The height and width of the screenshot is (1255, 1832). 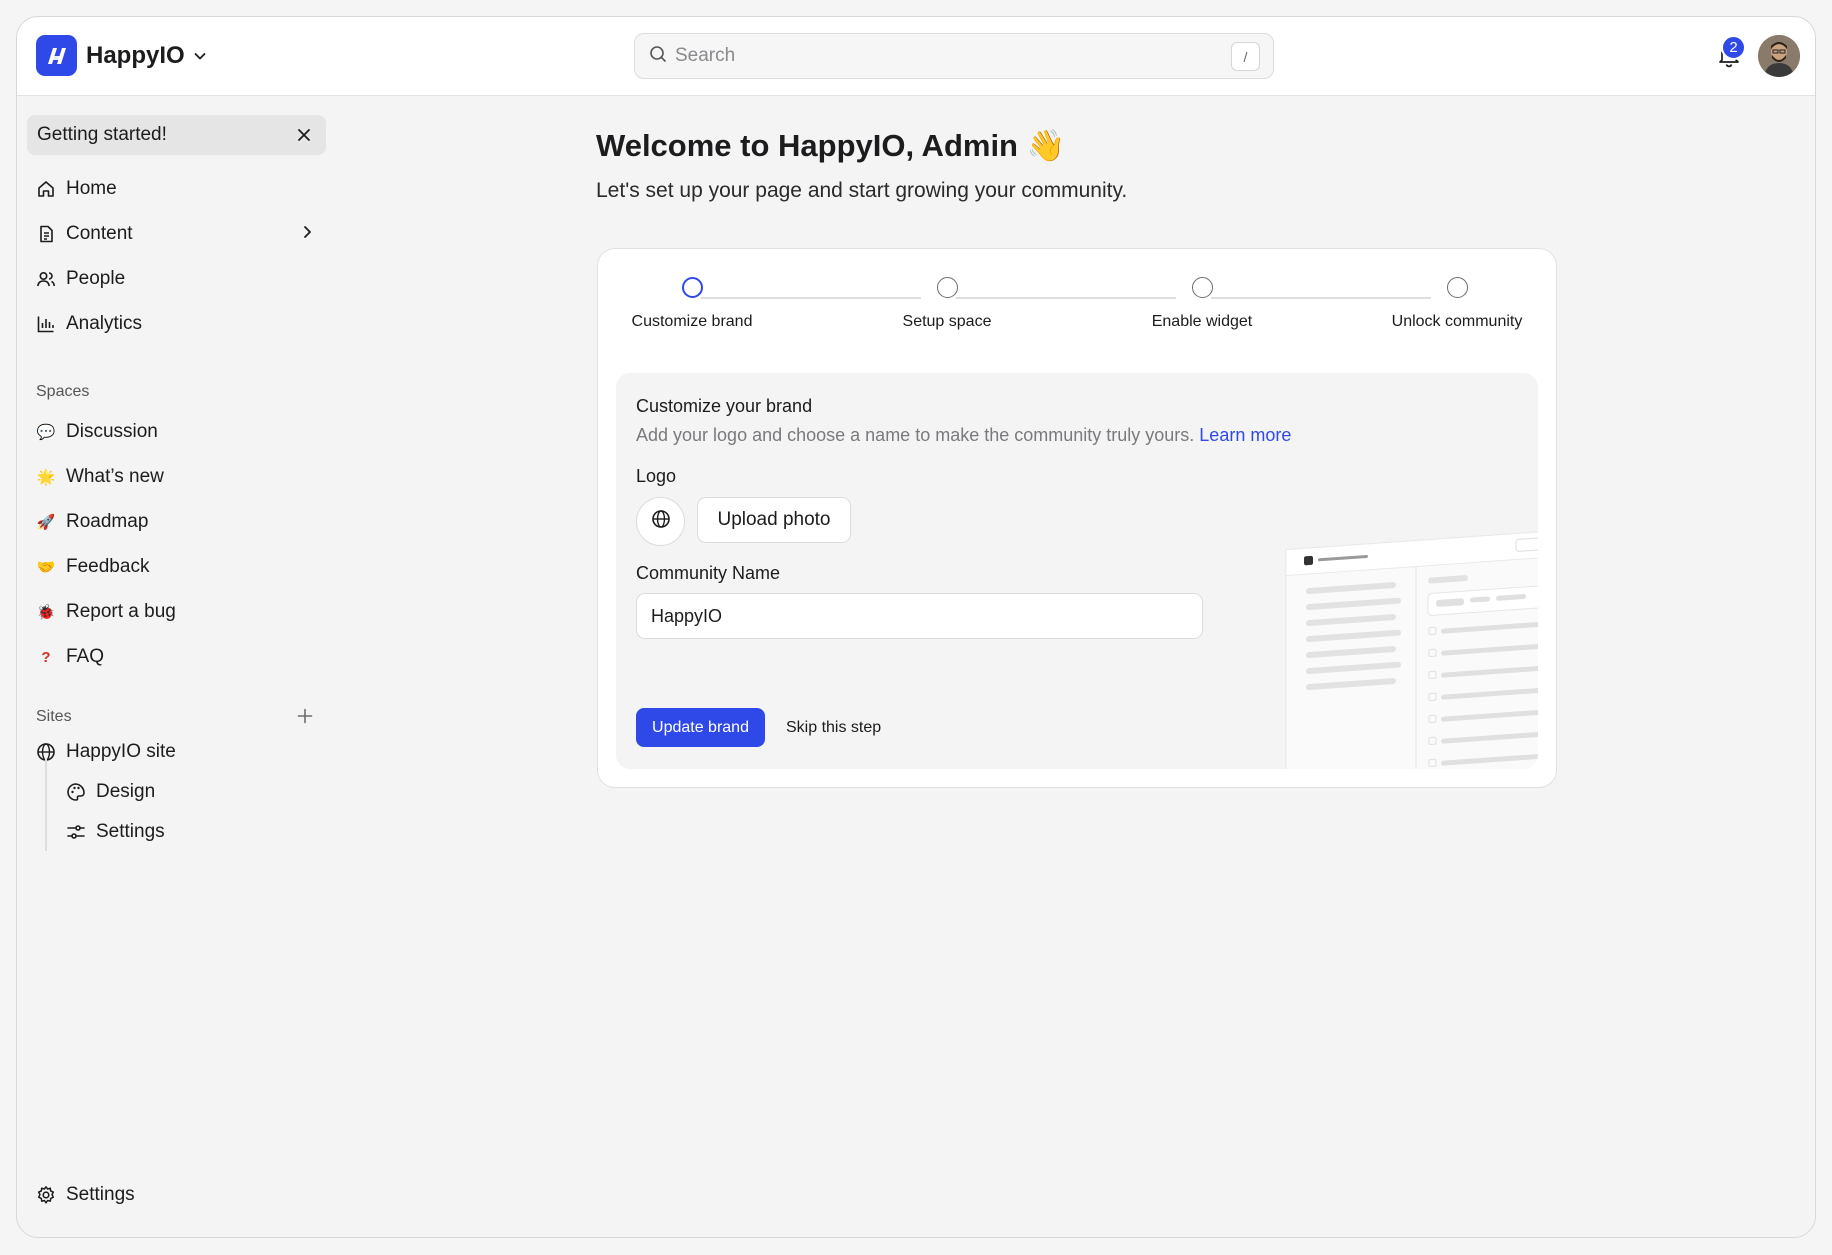 I want to click on sidebar-item-roadmap: 🚀 Roadmap, so click(x=176, y=522).